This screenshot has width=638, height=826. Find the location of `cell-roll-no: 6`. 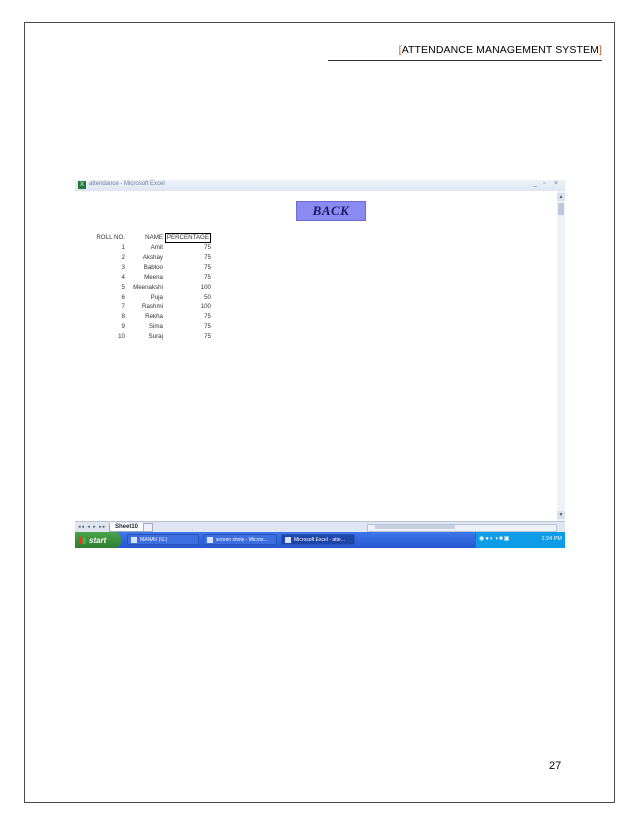

cell-roll-no: 6 is located at coordinates (100, 298).